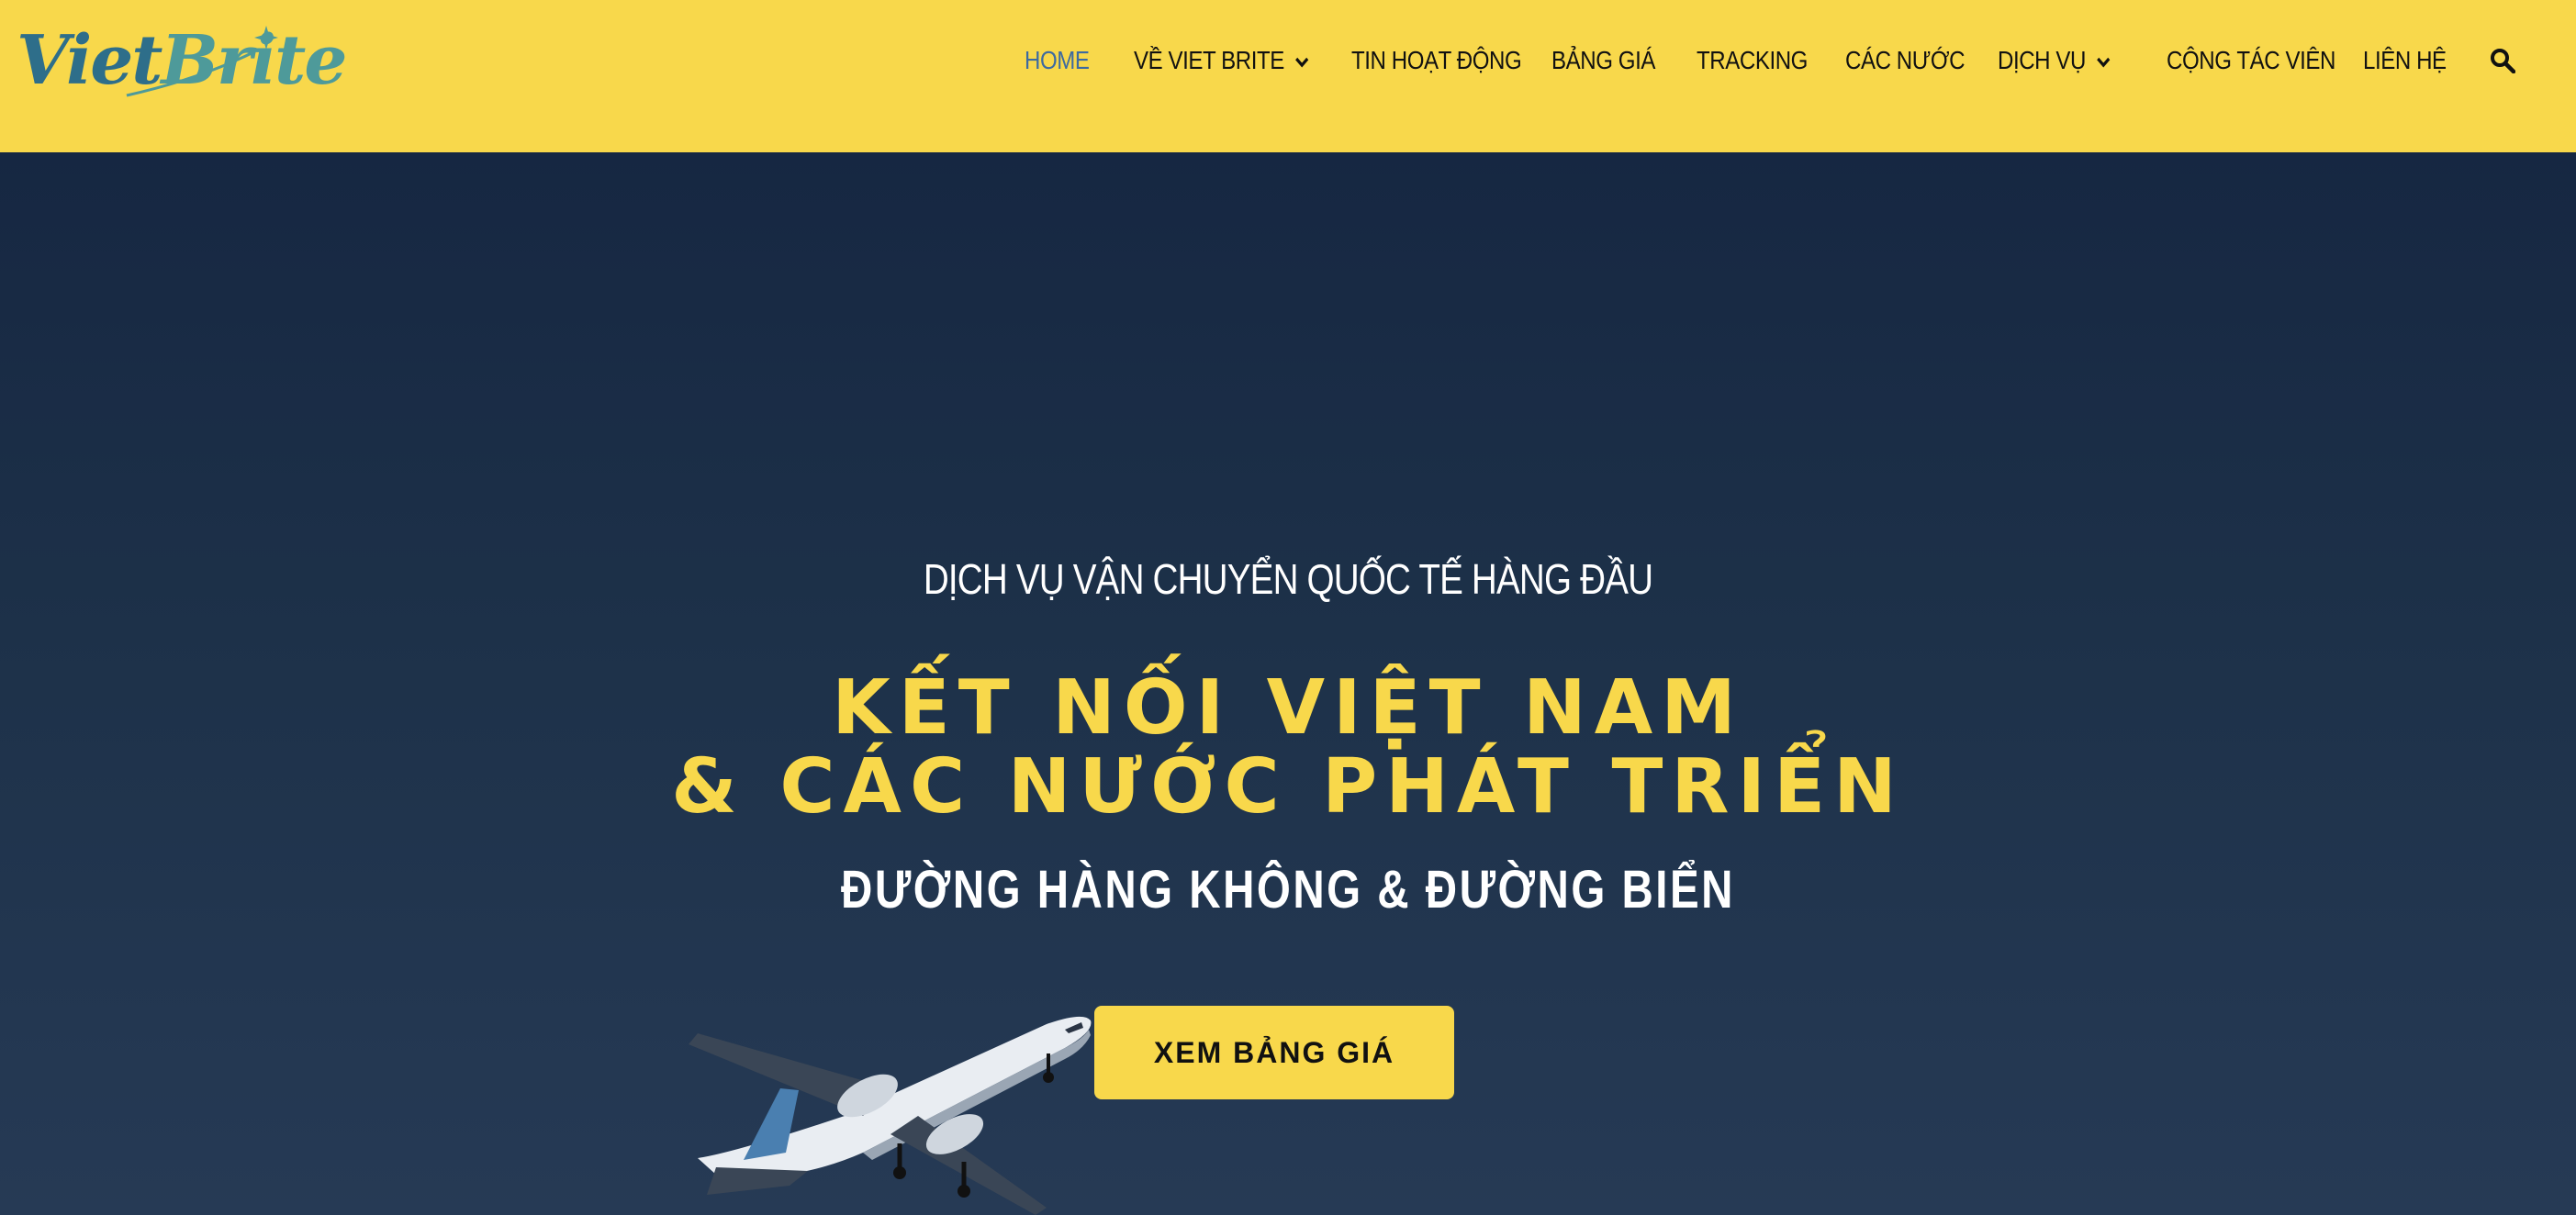  I want to click on sparkle-icon, so click(202, 61).